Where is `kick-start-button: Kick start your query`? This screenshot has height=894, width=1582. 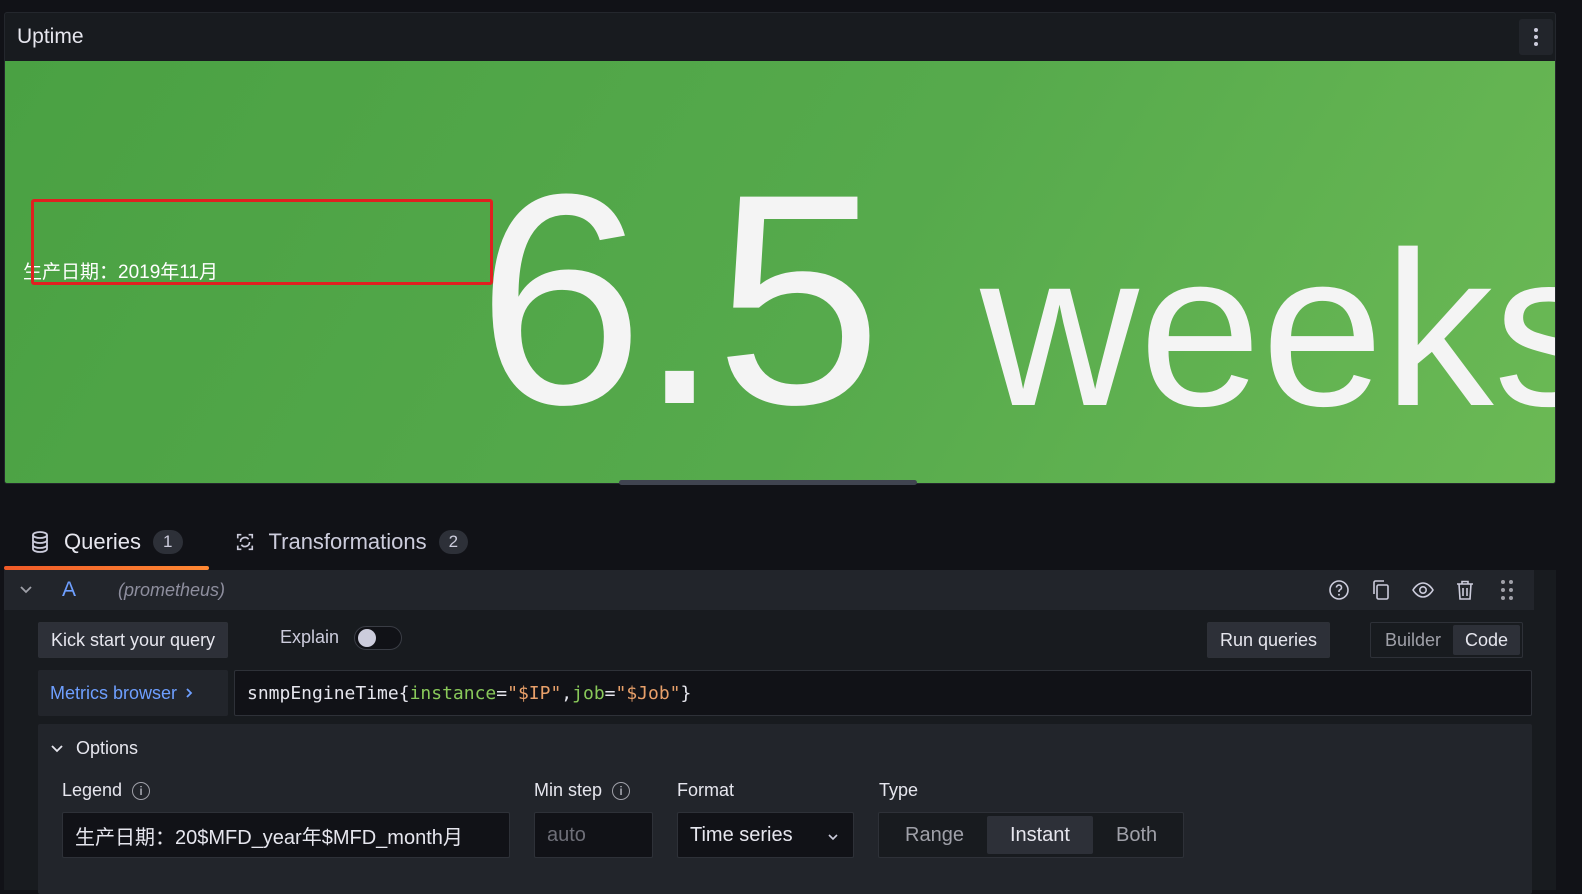
kick-start-button: Kick start your query is located at coordinates (133, 640).